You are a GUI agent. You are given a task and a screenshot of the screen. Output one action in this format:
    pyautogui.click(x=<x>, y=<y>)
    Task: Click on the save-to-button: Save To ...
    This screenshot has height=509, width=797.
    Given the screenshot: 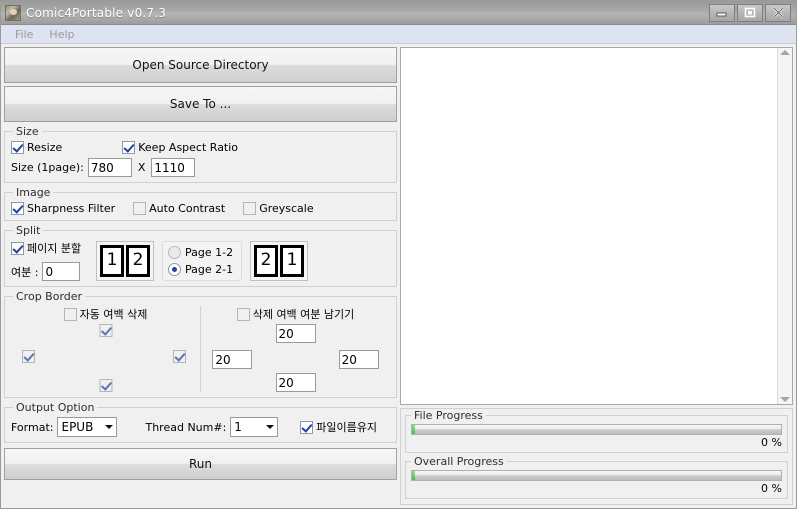 What is the action you would take?
    pyautogui.click(x=200, y=104)
    